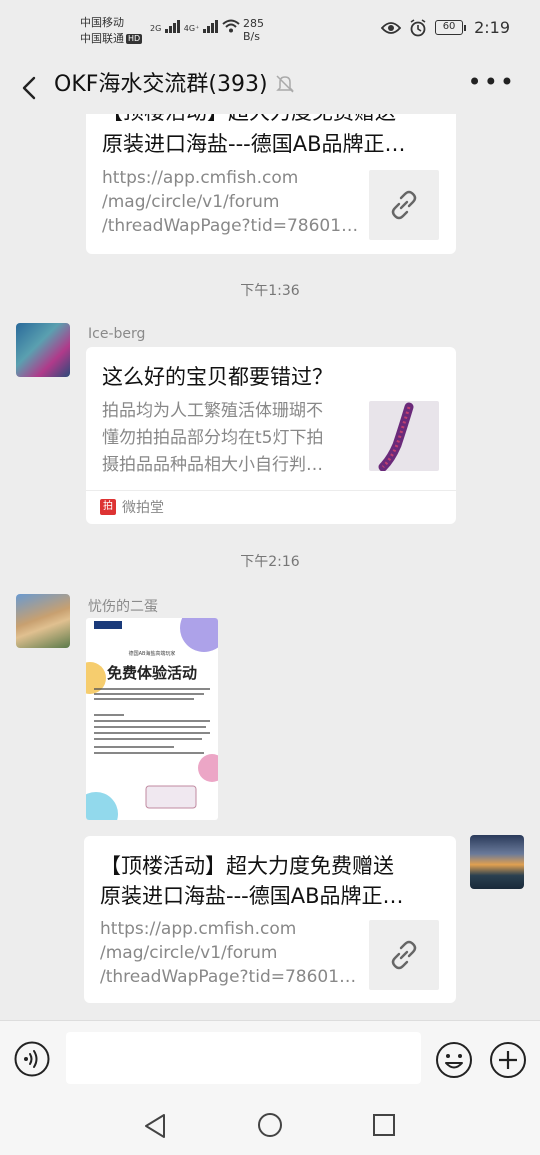 Image resolution: width=540 pixels, height=1155 pixels. Describe the element at coordinates (270, 31) in the screenshot. I see `status-bar: 中国移动 中国联通 HD 2G 4G⁺ 285 B/s 60 2:19` at that location.